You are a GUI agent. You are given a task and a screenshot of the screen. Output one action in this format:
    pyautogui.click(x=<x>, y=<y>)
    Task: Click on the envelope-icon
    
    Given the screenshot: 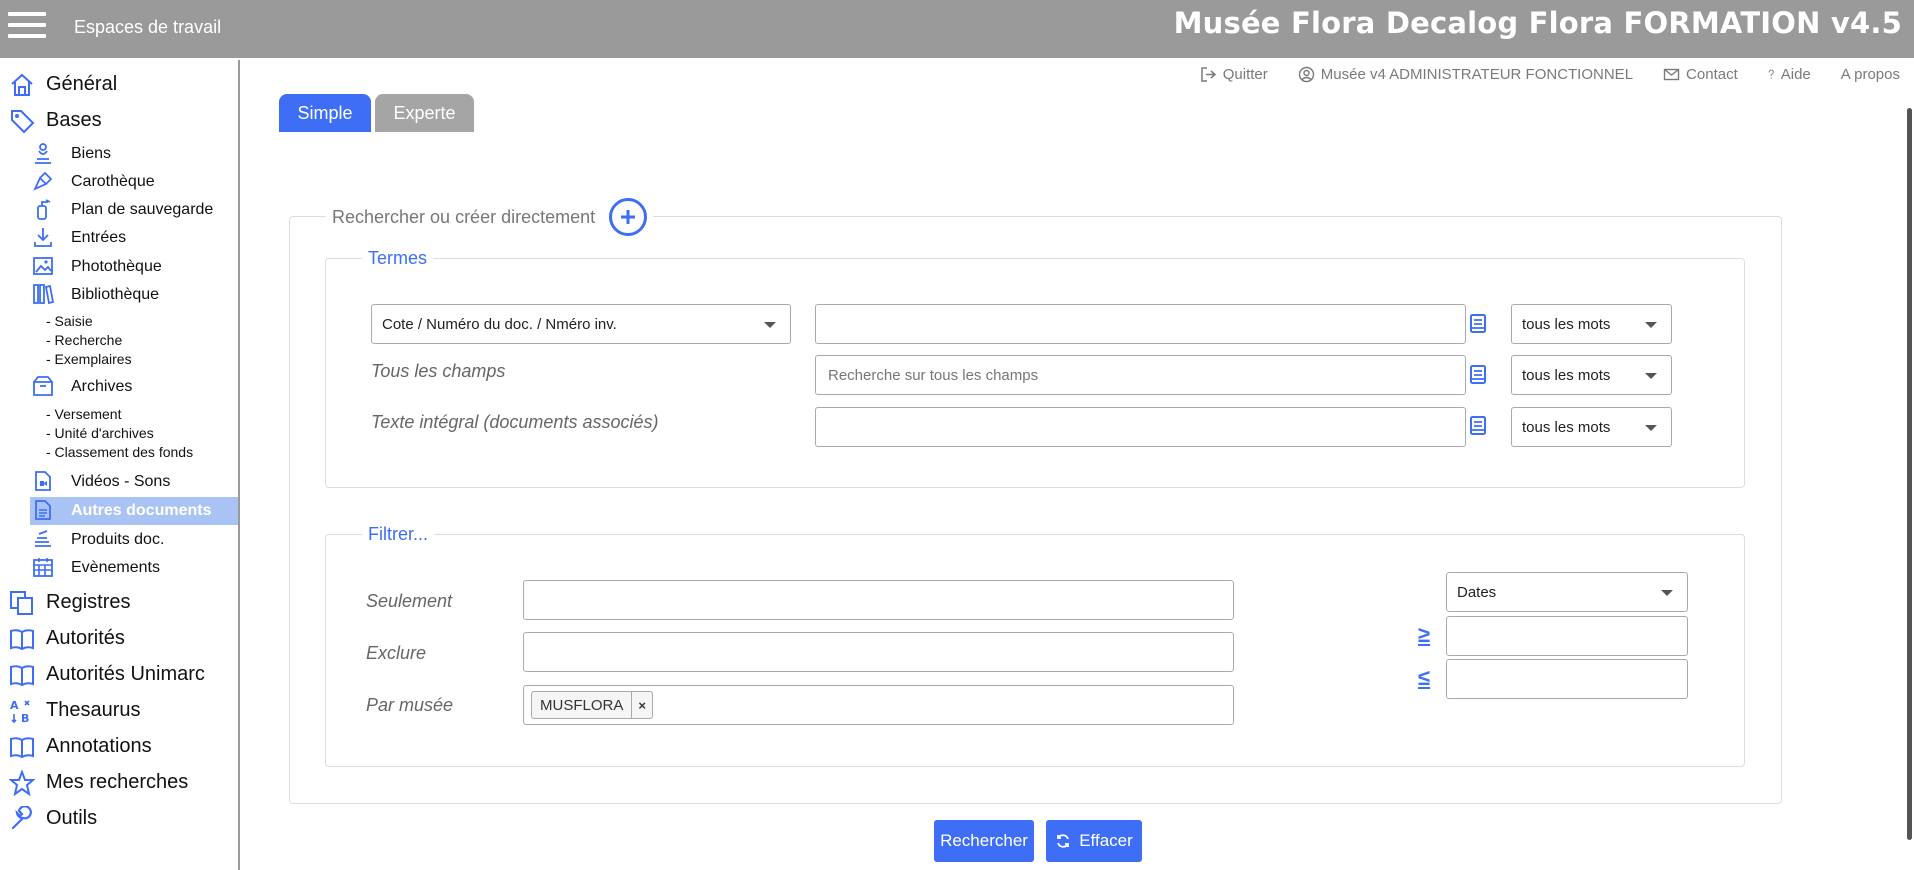 What is the action you would take?
    pyautogui.click(x=1671, y=74)
    